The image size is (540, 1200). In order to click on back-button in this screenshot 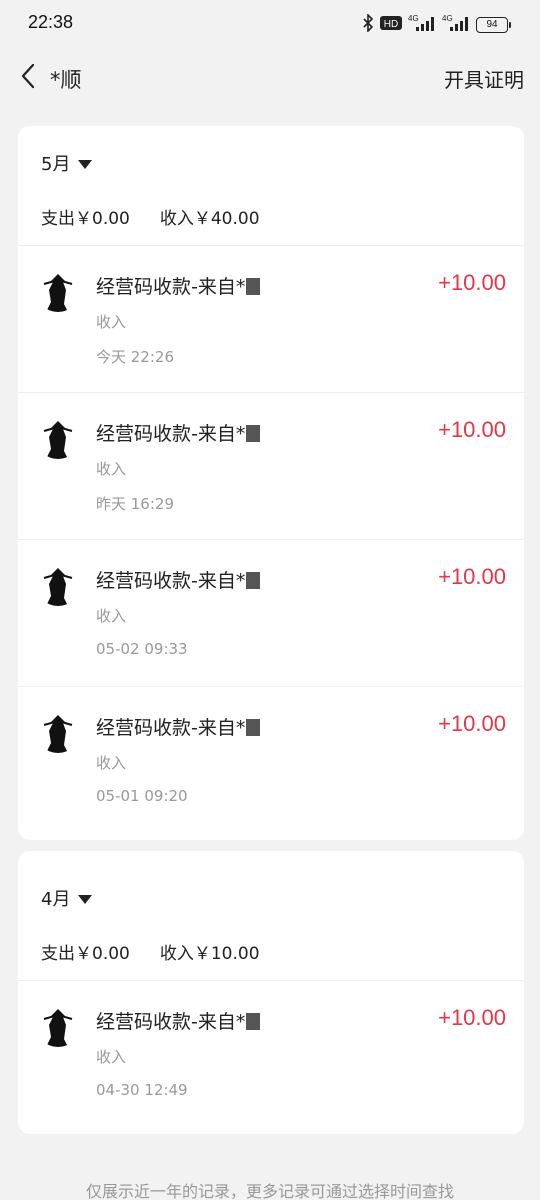, I will do `click(28, 76)`.